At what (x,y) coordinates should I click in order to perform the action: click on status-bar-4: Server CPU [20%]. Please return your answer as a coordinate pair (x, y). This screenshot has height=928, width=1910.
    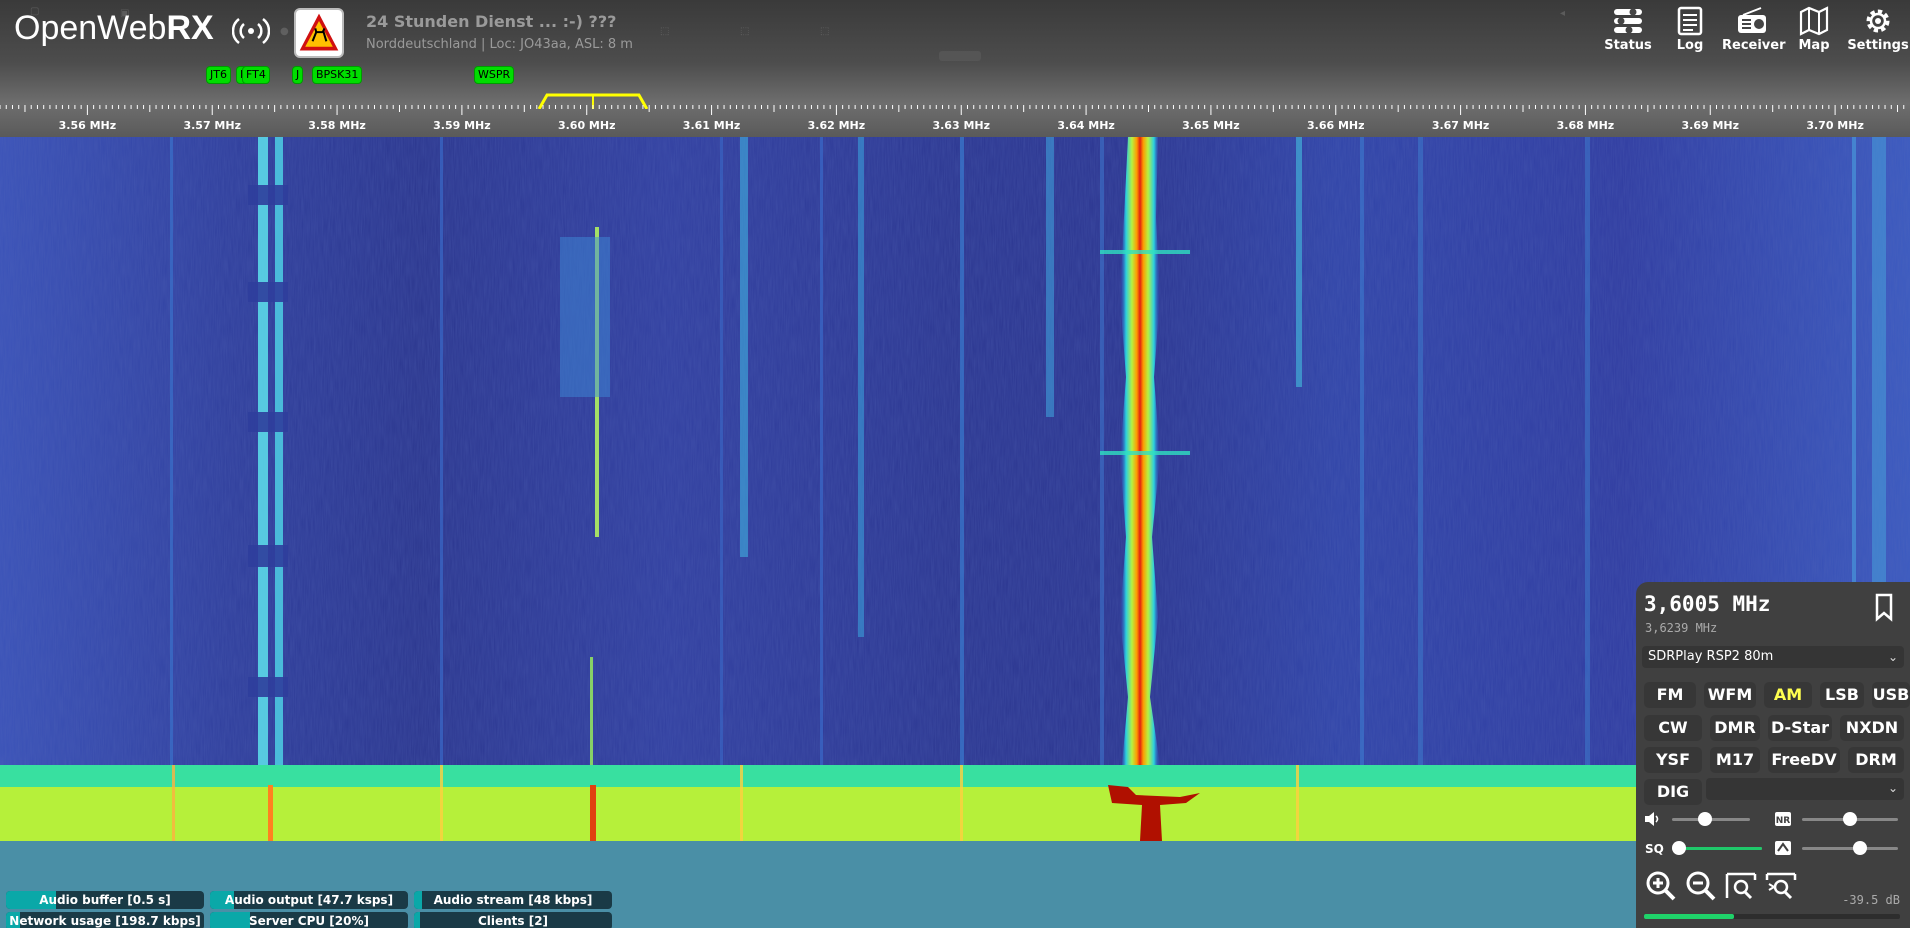
    Looking at the image, I should click on (309, 920).